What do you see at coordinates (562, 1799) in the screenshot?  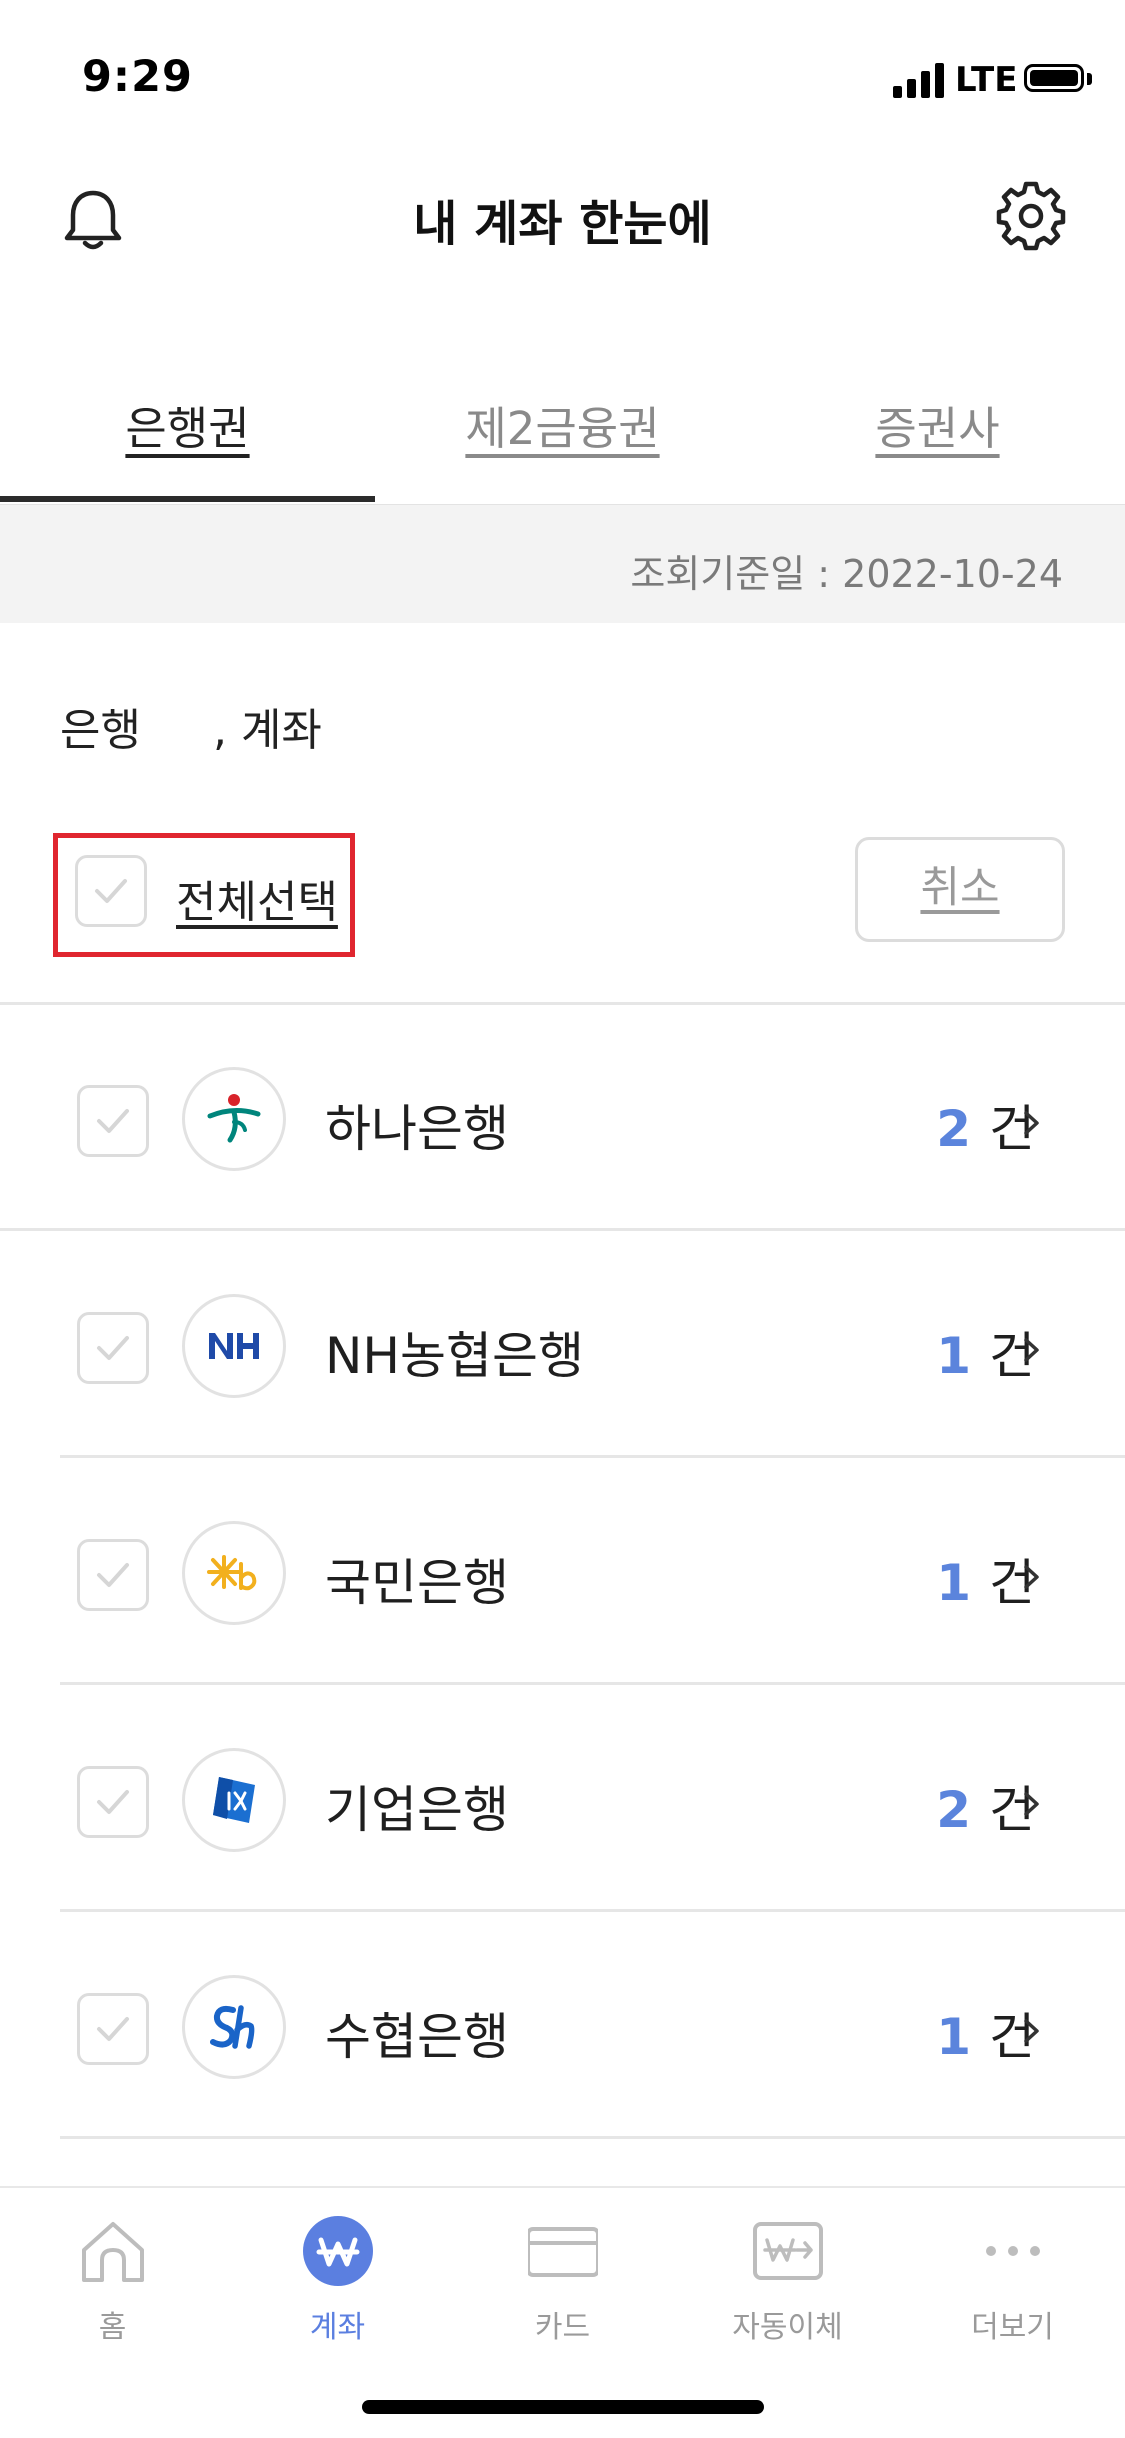 I see `bank-row-ibk: 기업은행 2건` at bounding box center [562, 1799].